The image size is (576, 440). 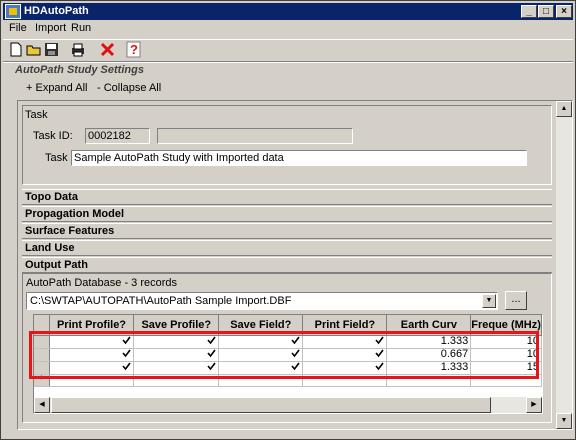 What do you see at coordinates (489, 301) in the screenshot?
I see `chevron-down-icon: ▼` at bounding box center [489, 301].